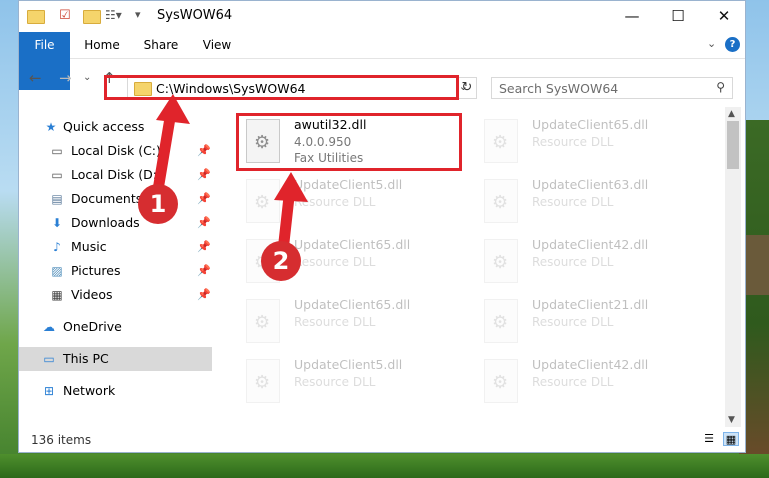  Describe the element at coordinates (49, 327) in the screenshot. I see `cloud-icon: ☁` at that location.